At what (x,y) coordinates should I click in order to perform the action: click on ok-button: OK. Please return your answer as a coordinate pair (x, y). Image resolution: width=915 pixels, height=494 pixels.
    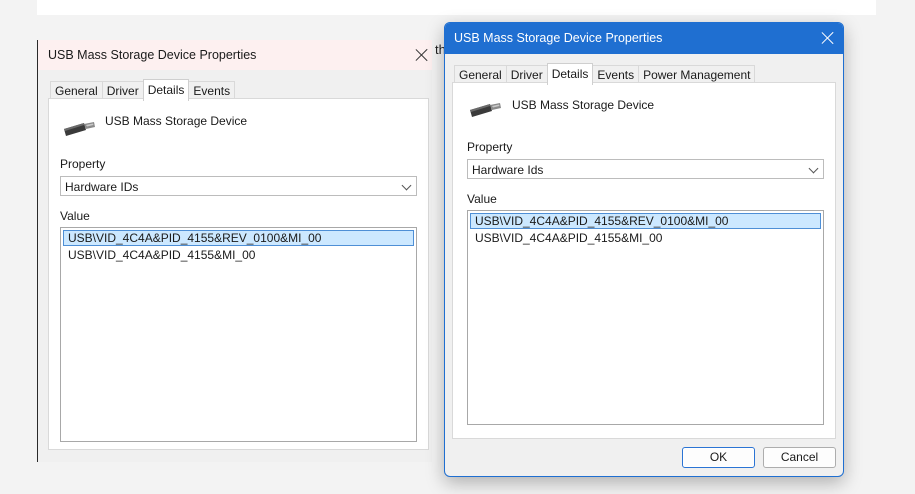
    Looking at the image, I should click on (718, 457).